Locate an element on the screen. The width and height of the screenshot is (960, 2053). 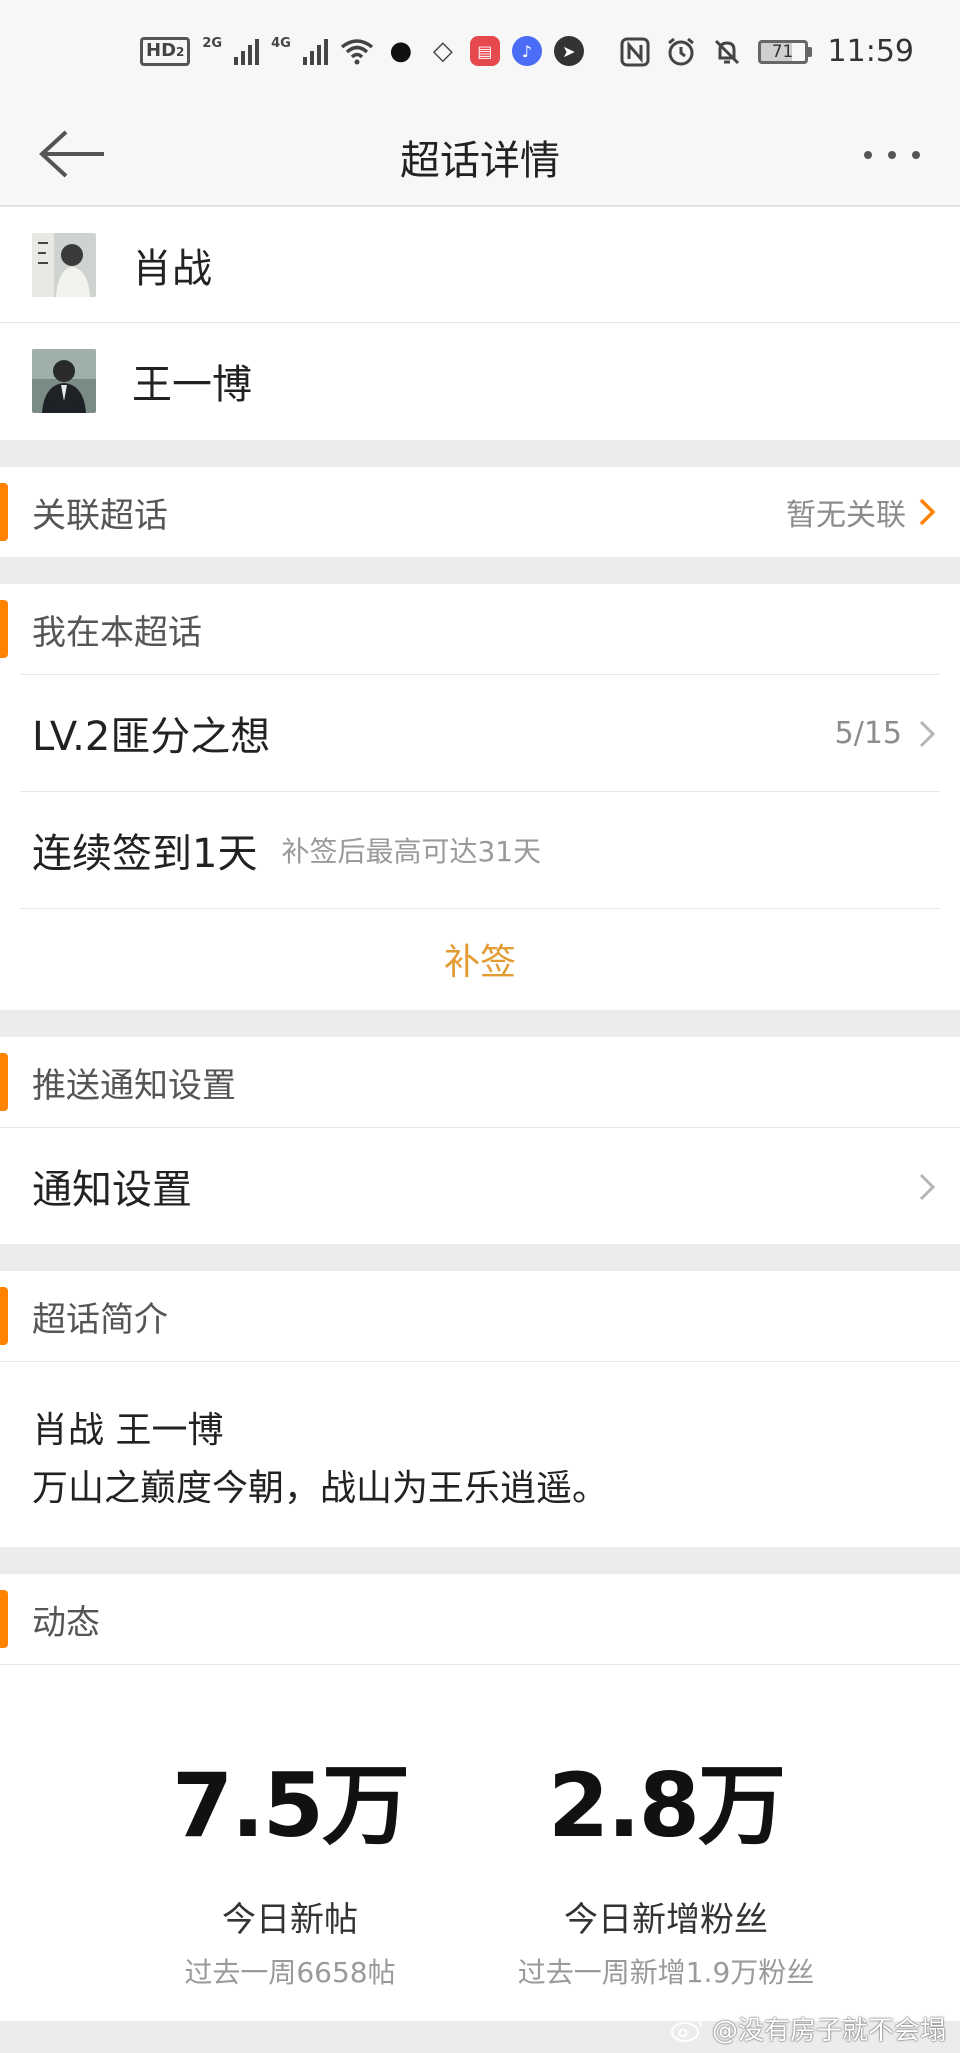
checkin-days: 连续签到1天 is located at coordinates (145, 854).